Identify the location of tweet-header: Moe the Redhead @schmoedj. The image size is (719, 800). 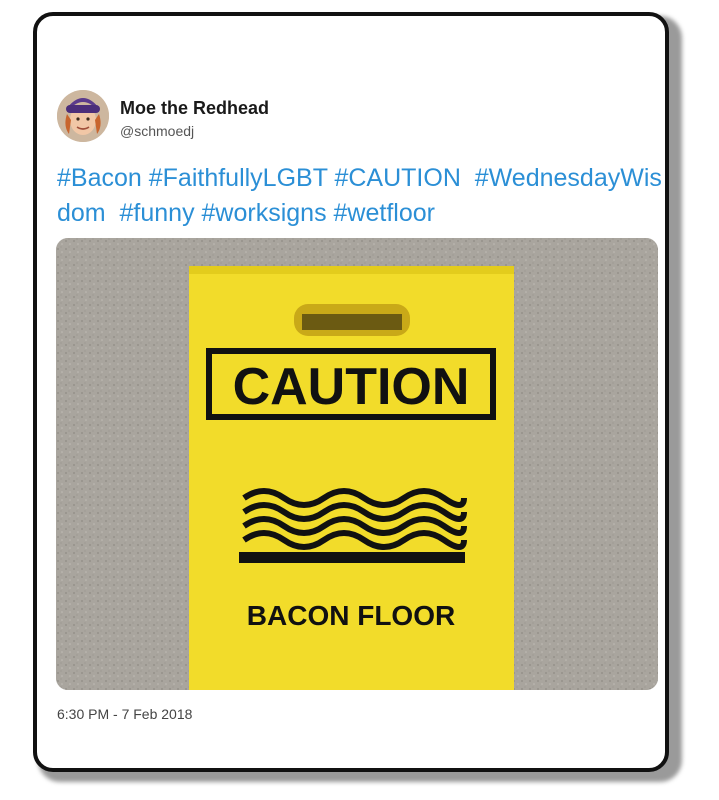
(337, 117).